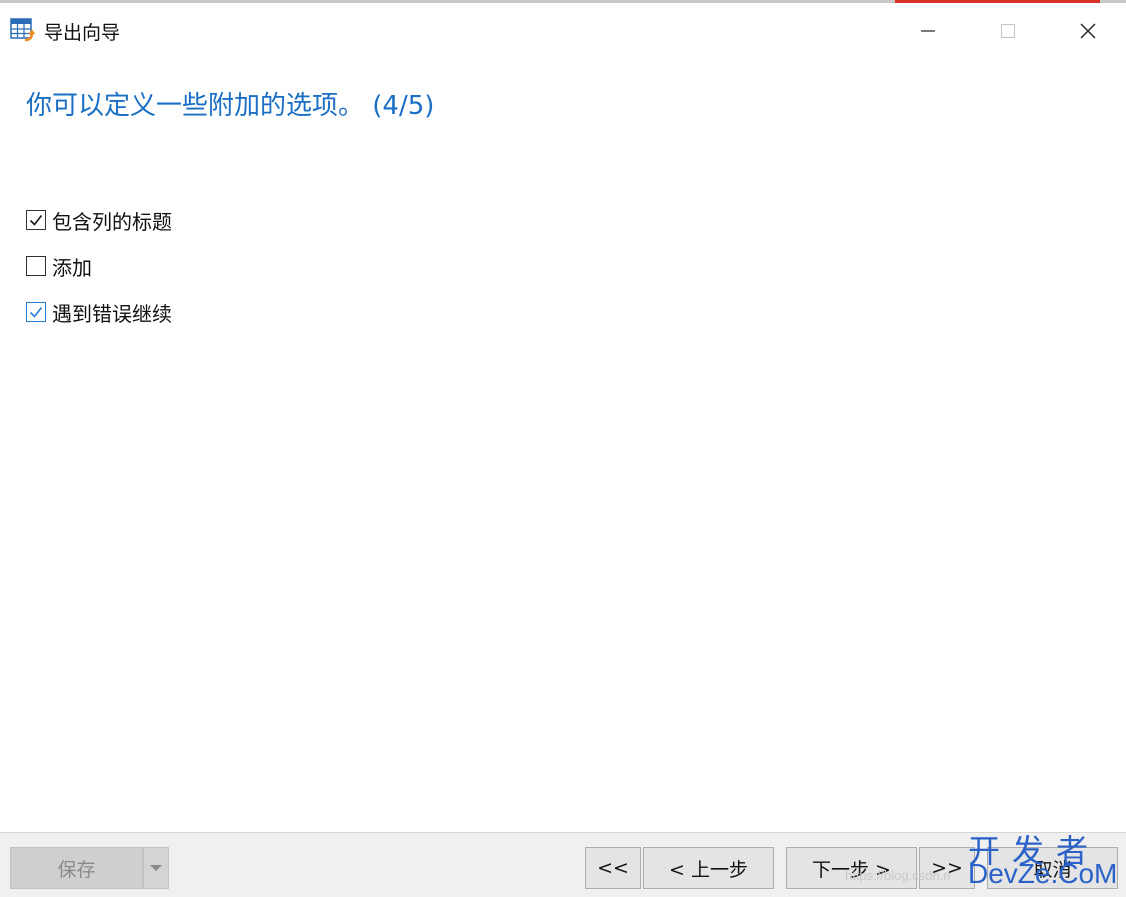  I want to click on title-bar: 导出向导, so click(563, 29).